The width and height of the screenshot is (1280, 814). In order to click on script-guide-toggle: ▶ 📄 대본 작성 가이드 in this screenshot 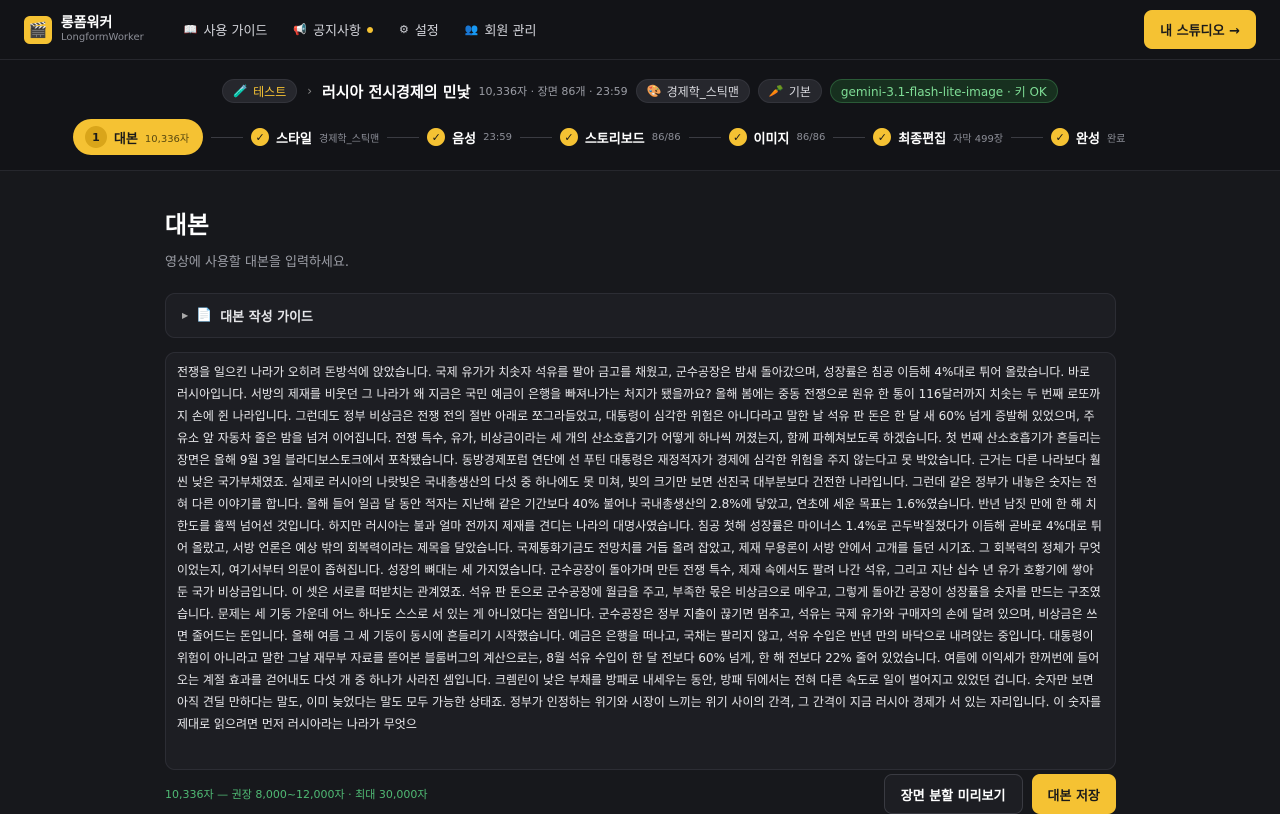, I will do `click(640, 315)`.